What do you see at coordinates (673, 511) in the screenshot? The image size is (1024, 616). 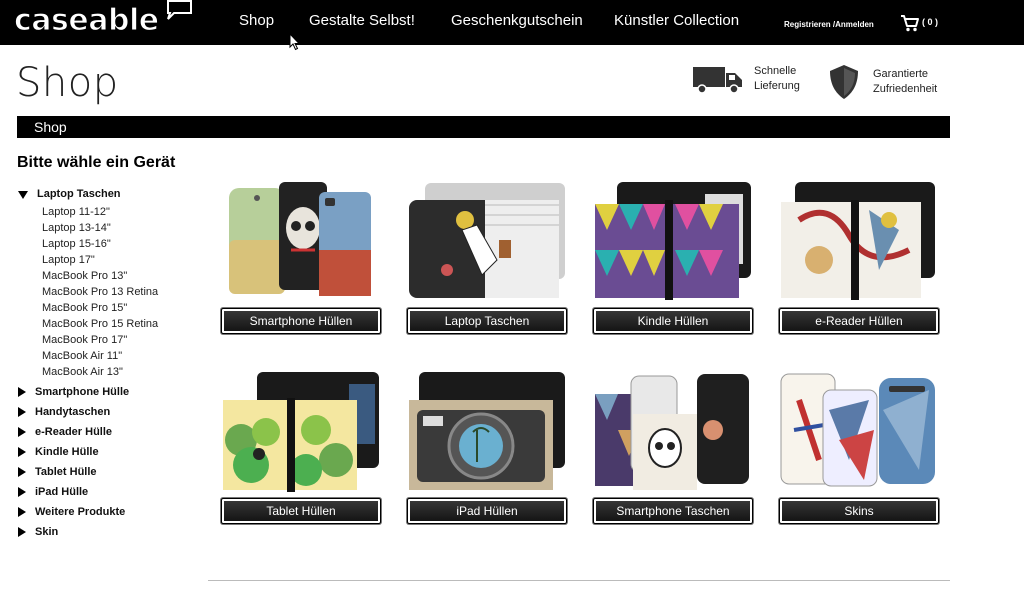 I see `smartphone-taschen-button: Smartphone Taschen` at bounding box center [673, 511].